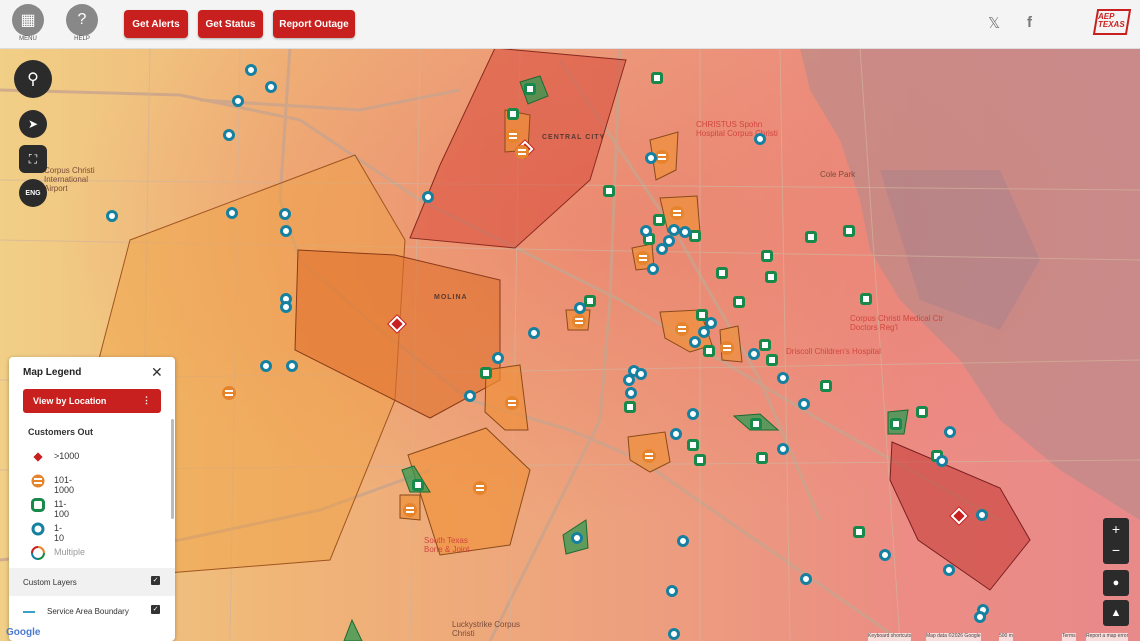 This screenshot has height=641, width=1140. What do you see at coordinates (33, 124) in the screenshot?
I see `locate-icon: ➤` at bounding box center [33, 124].